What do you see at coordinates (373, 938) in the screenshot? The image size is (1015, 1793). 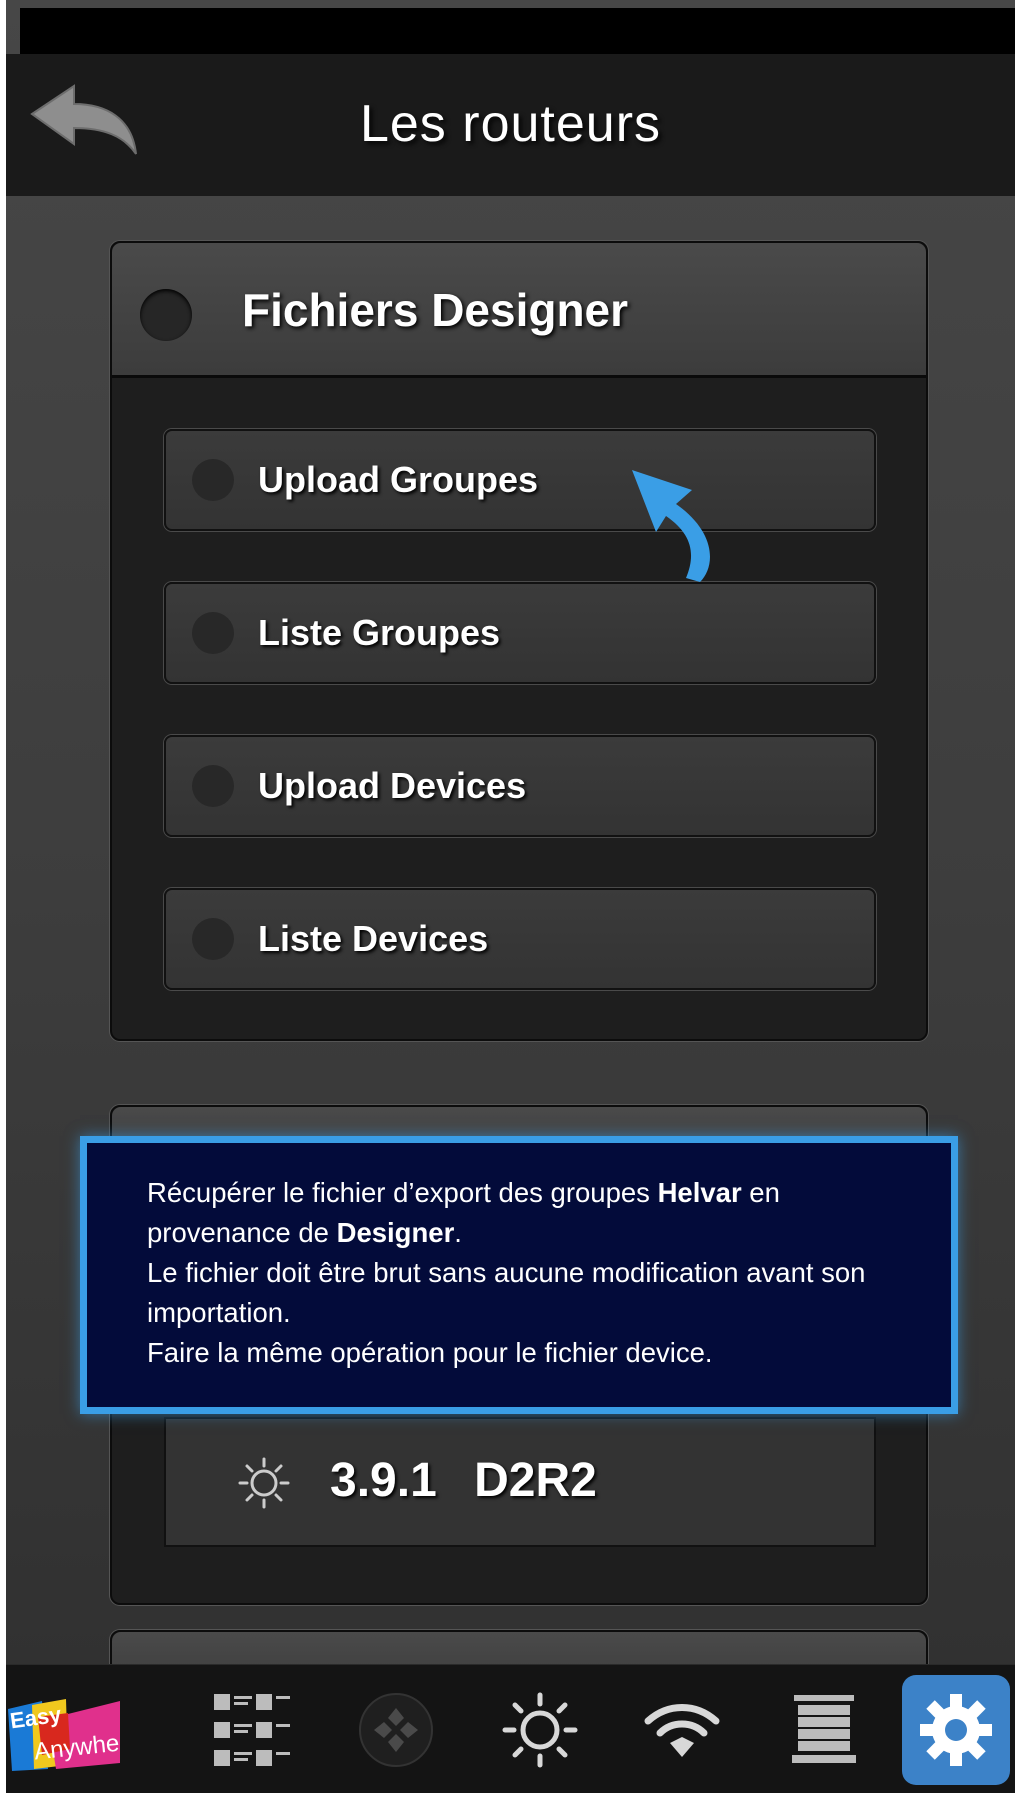 I see `item-label: Liste Devices` at bounding box center [373, 938].